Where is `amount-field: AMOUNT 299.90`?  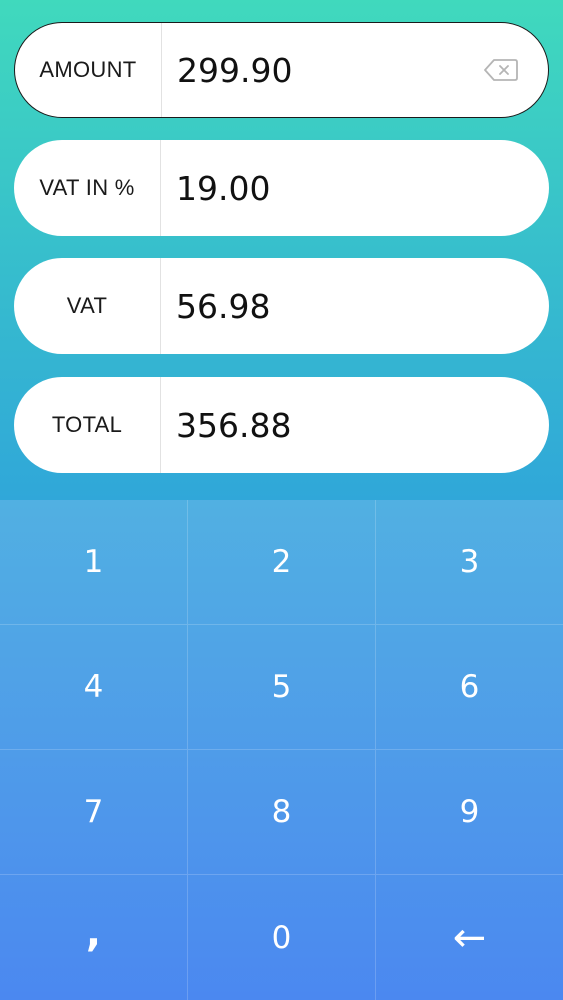
amount-field: AMOUNT 299.90 is located at coordinates (281, 70).